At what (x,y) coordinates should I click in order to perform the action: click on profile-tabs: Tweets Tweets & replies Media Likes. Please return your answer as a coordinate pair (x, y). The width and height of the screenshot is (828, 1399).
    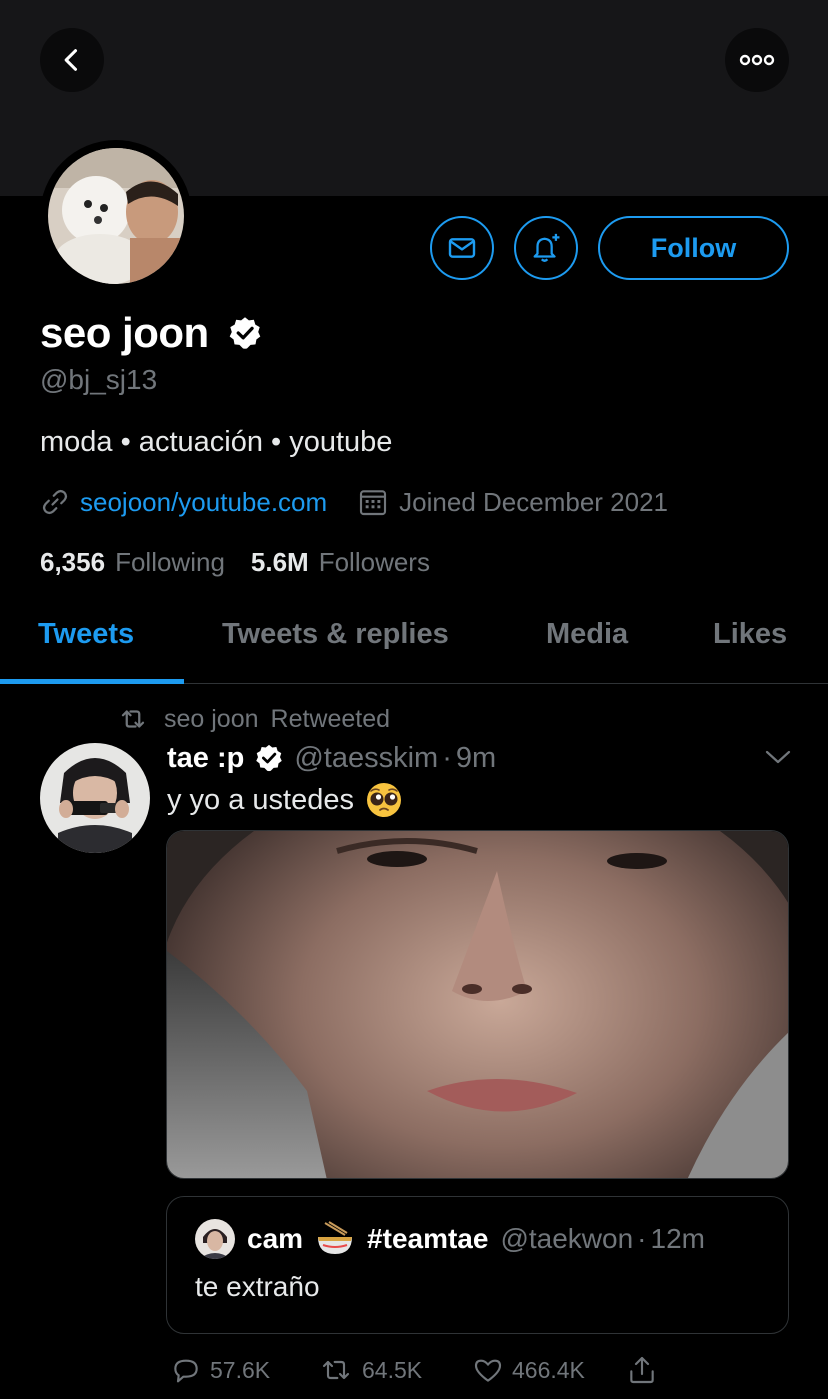
    Looking at the image, I should click on (414, 642).